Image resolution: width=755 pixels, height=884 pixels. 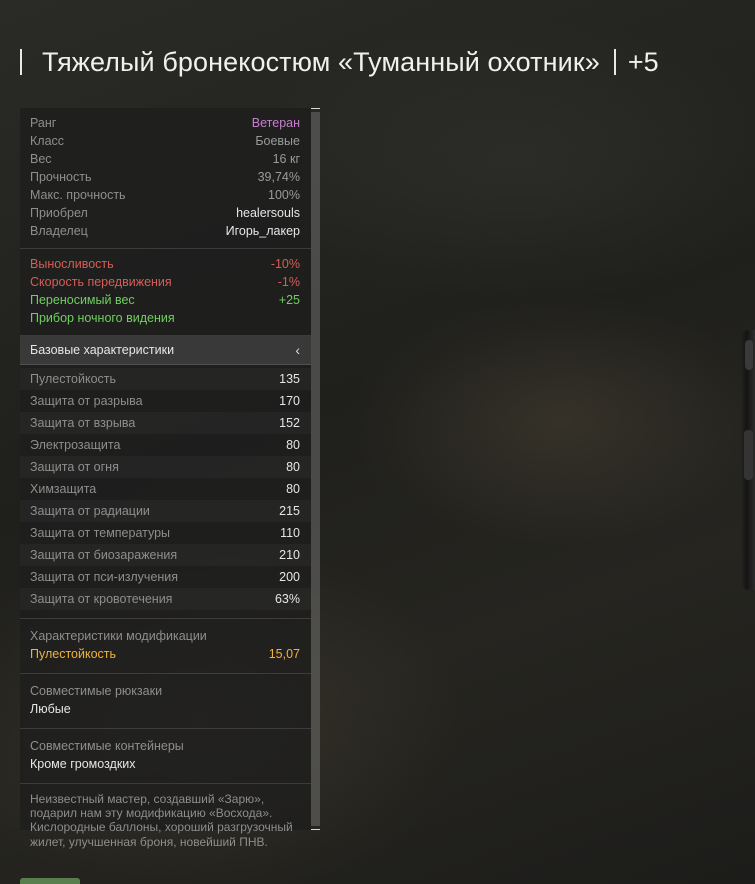 What do you see at coordinates (41, 159) in the screenshot?
I see `stat-key: Вес` at bounding box center [41, 159].